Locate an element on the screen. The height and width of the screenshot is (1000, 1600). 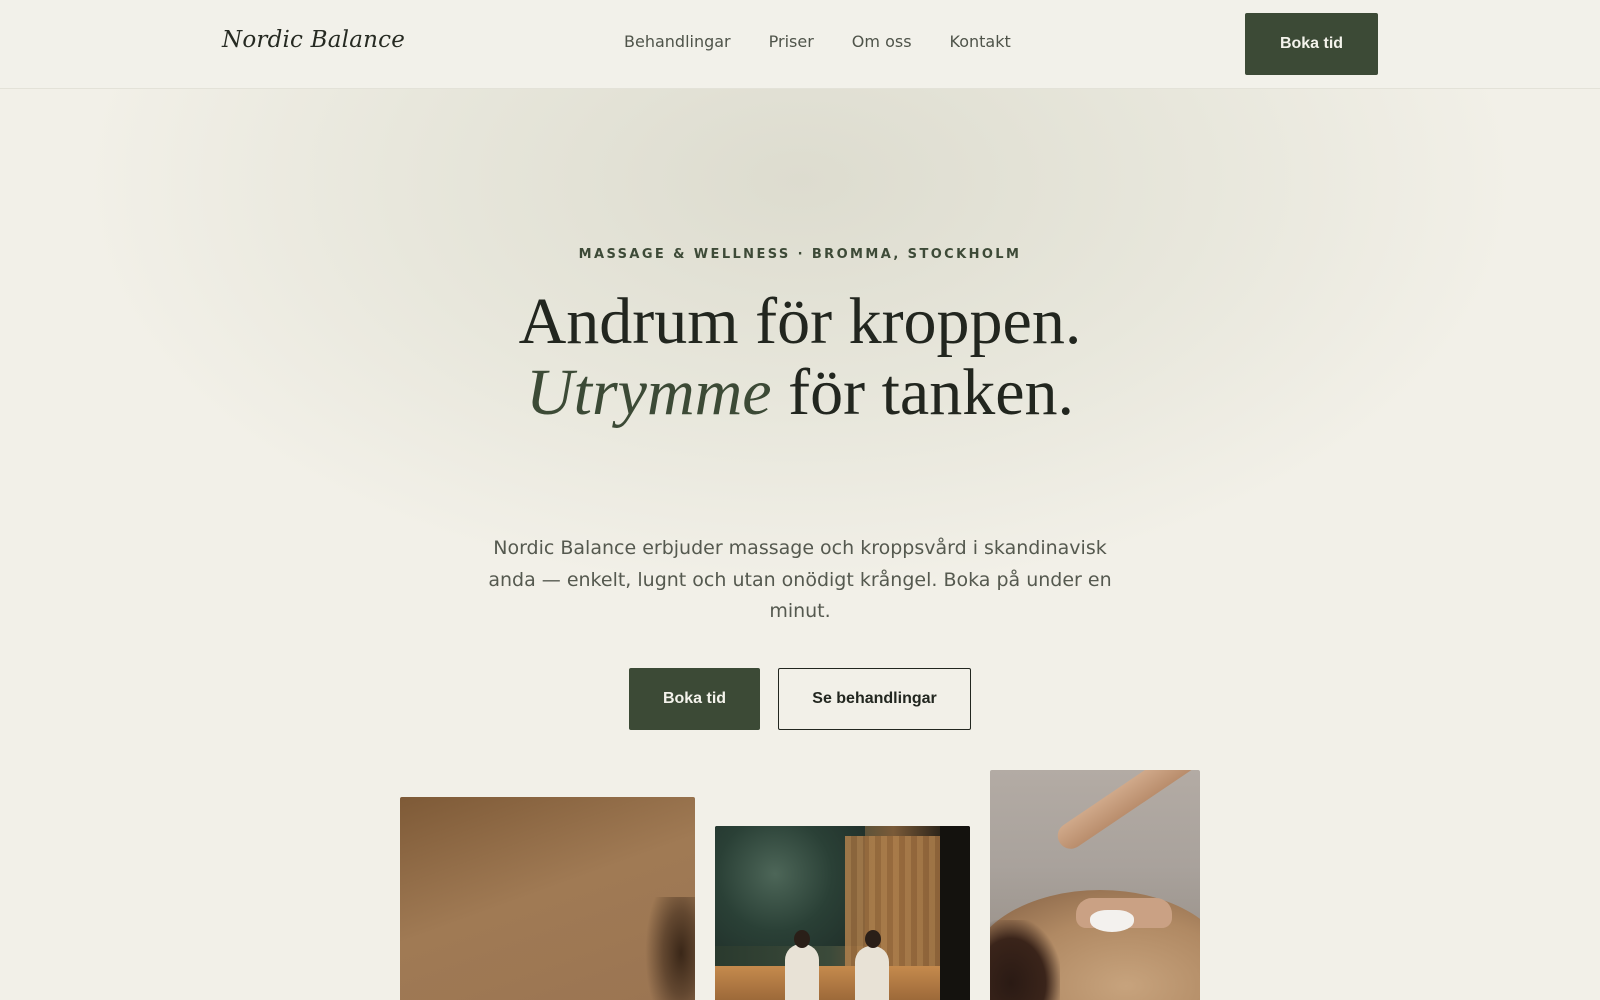
person-left is located at coordinates (802, 972).